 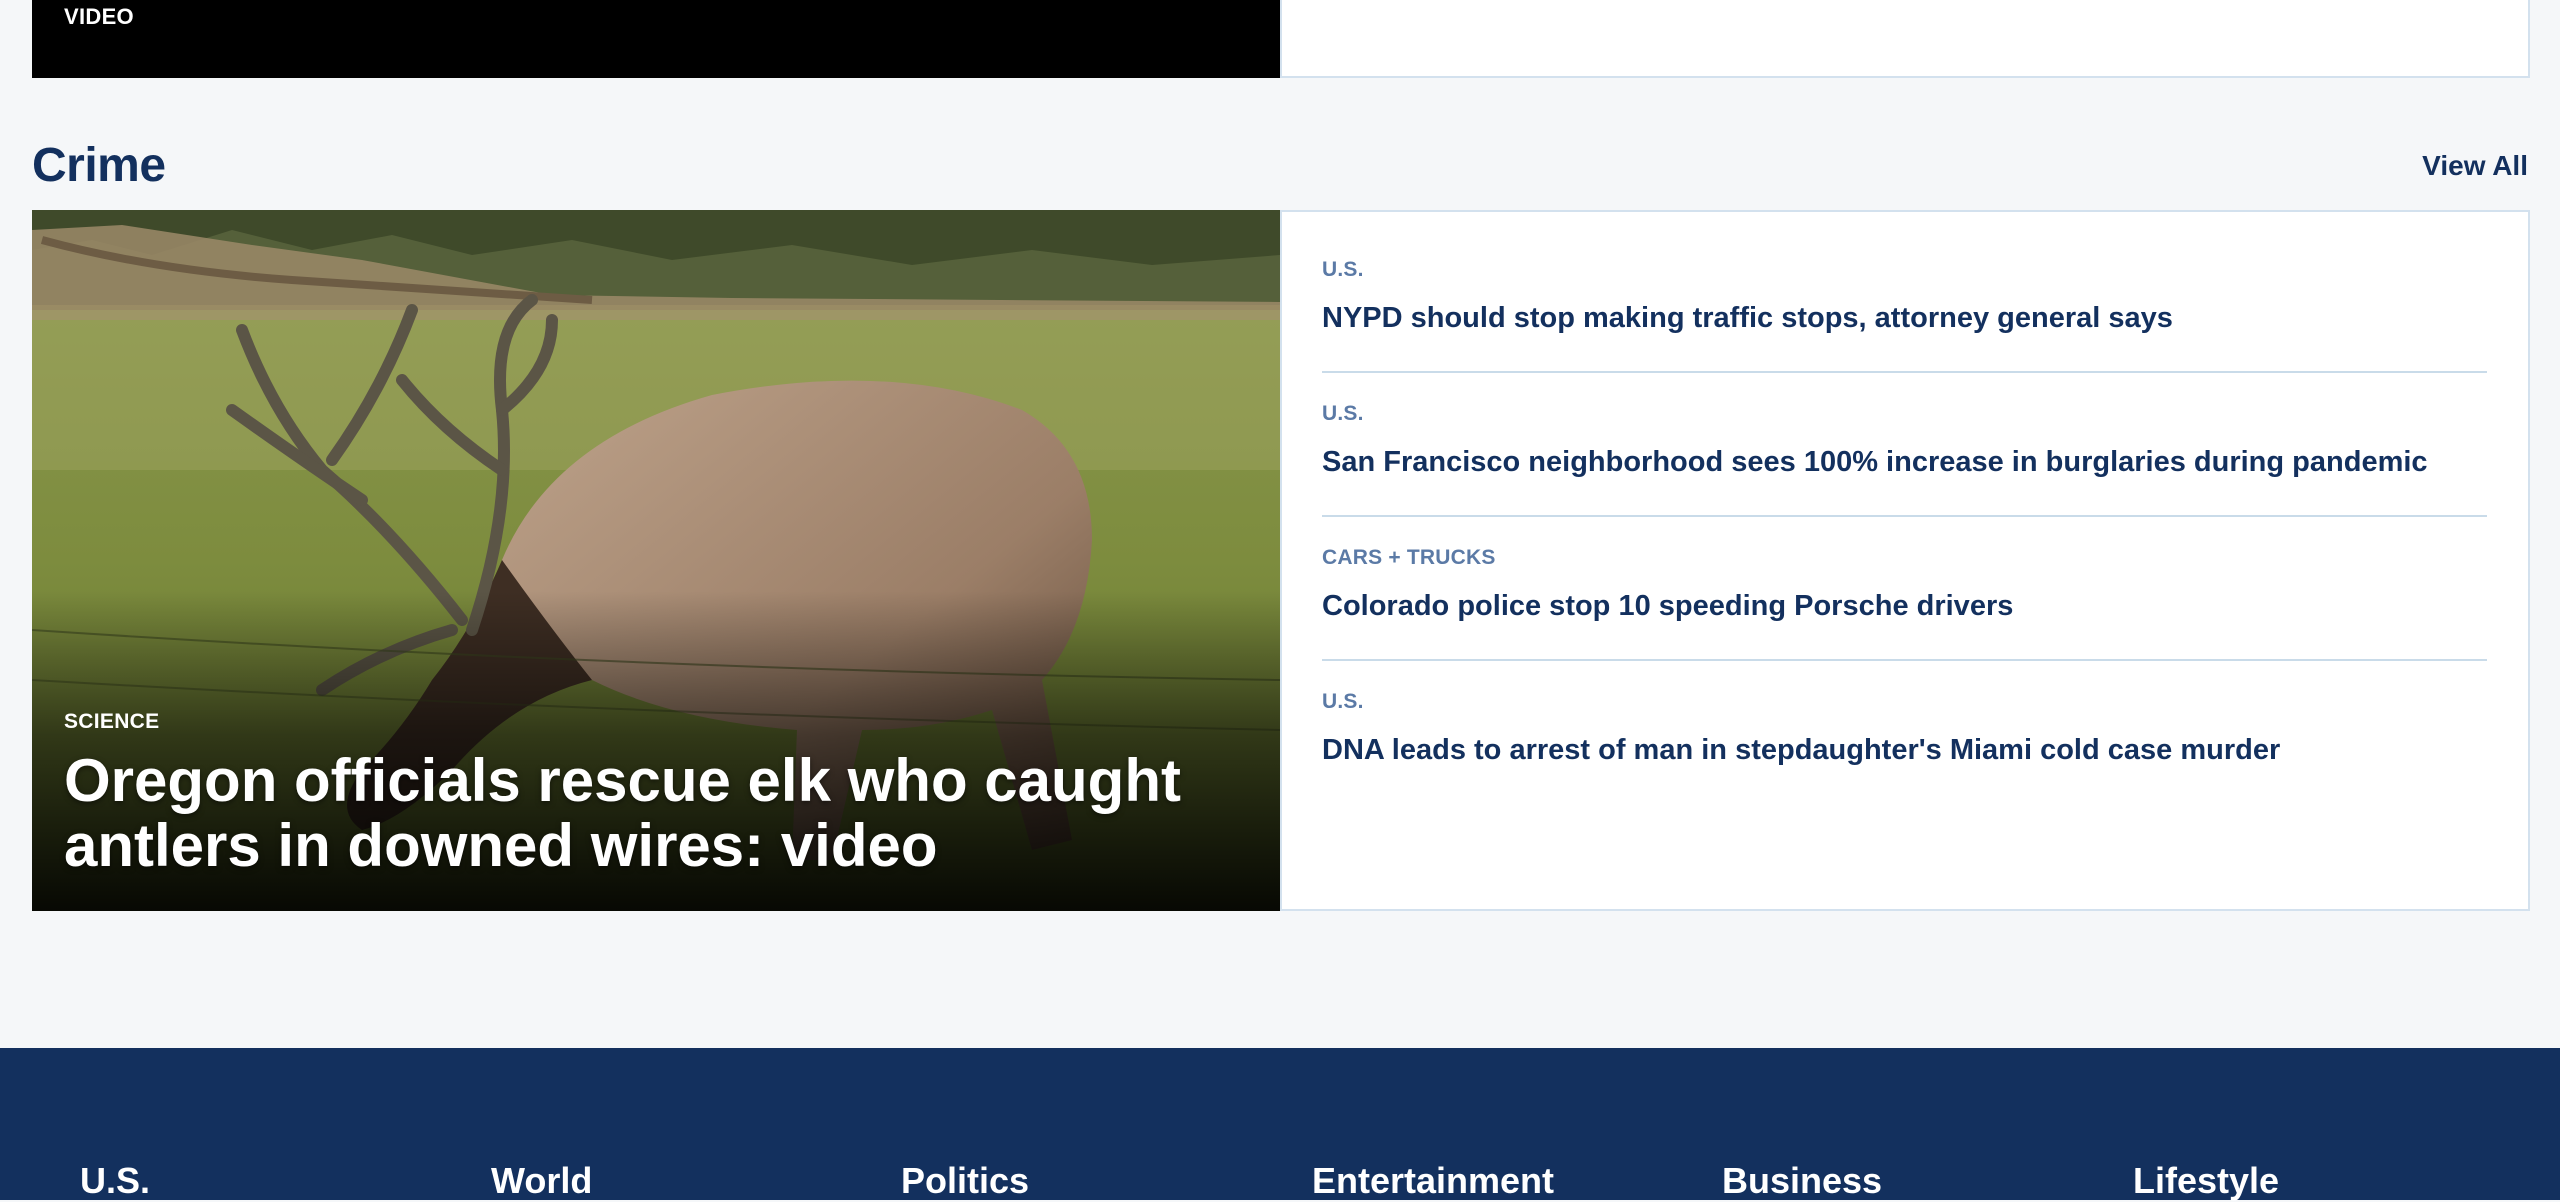 What do you see at coordinates (1409, 558) in the screenshot?
I see `story-category: CARS + TRUCKS` at bounding box center [1409, 558].